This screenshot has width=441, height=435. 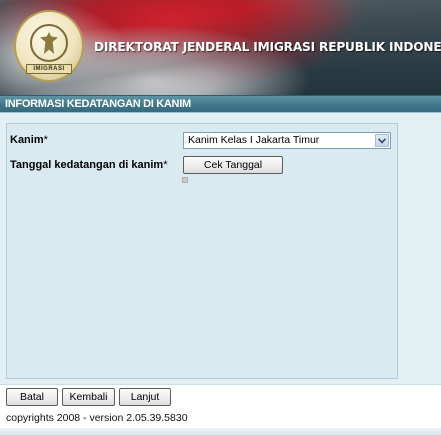 I want to click on kembali-button: Kembali, so click(x=88, y=397).